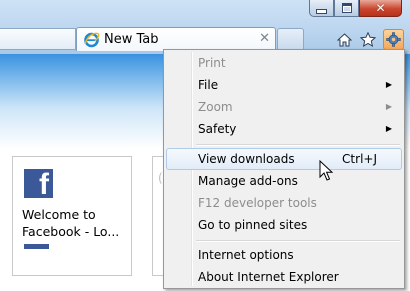 This screenshot has height=291, width=410. What do you see at coordinates (36, 246) in the screenshot?
I see `tile-activity-bar` at bounding box center [36, 246].